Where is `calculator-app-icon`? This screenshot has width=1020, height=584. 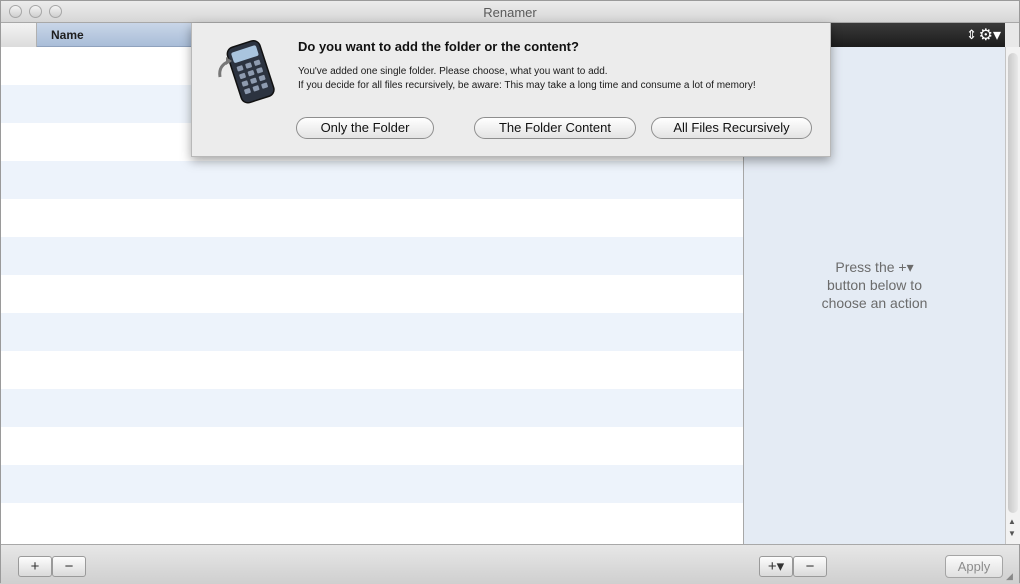 calculator-app-icon is located at coordinates (246, 71).